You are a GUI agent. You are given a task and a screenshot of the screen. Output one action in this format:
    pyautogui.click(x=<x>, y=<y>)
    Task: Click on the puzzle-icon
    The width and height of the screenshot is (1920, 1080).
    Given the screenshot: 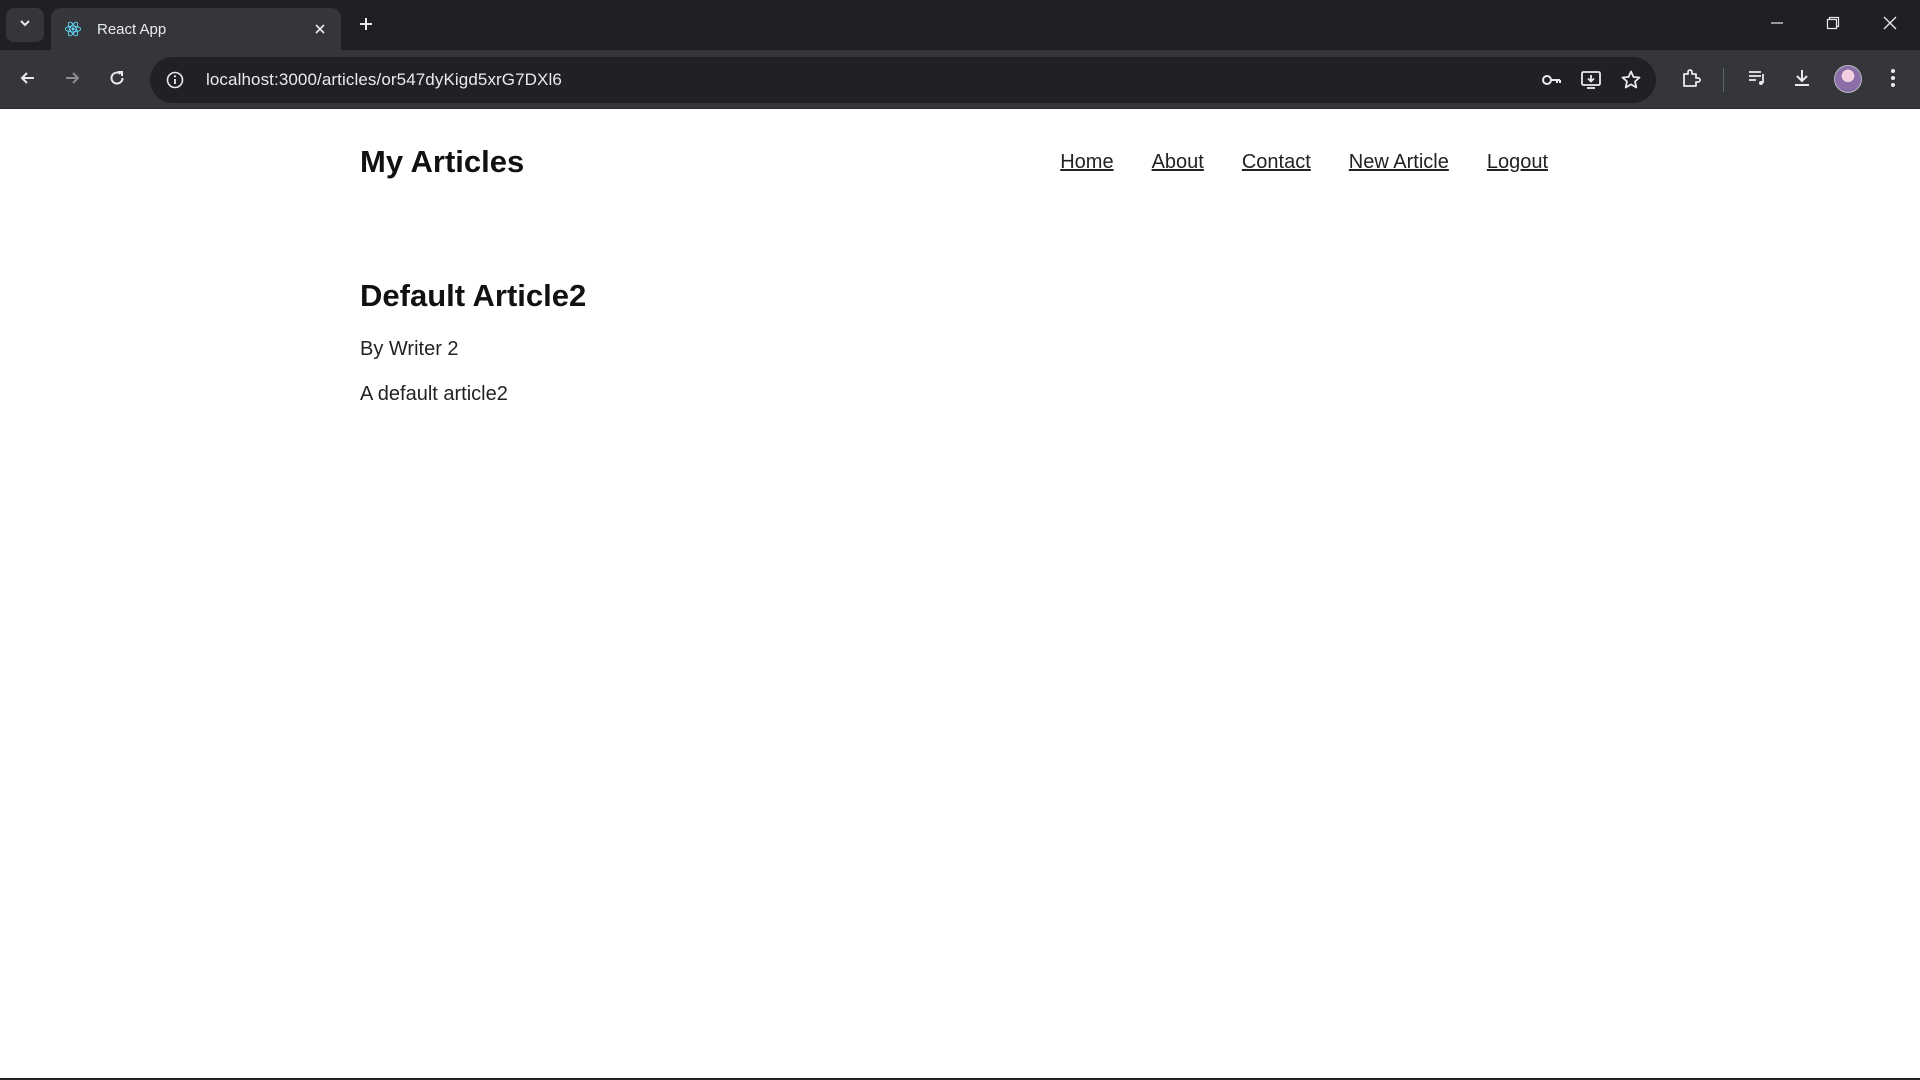 What is the action you would take?
    pyautogui.click(x=1691, y=80)
    